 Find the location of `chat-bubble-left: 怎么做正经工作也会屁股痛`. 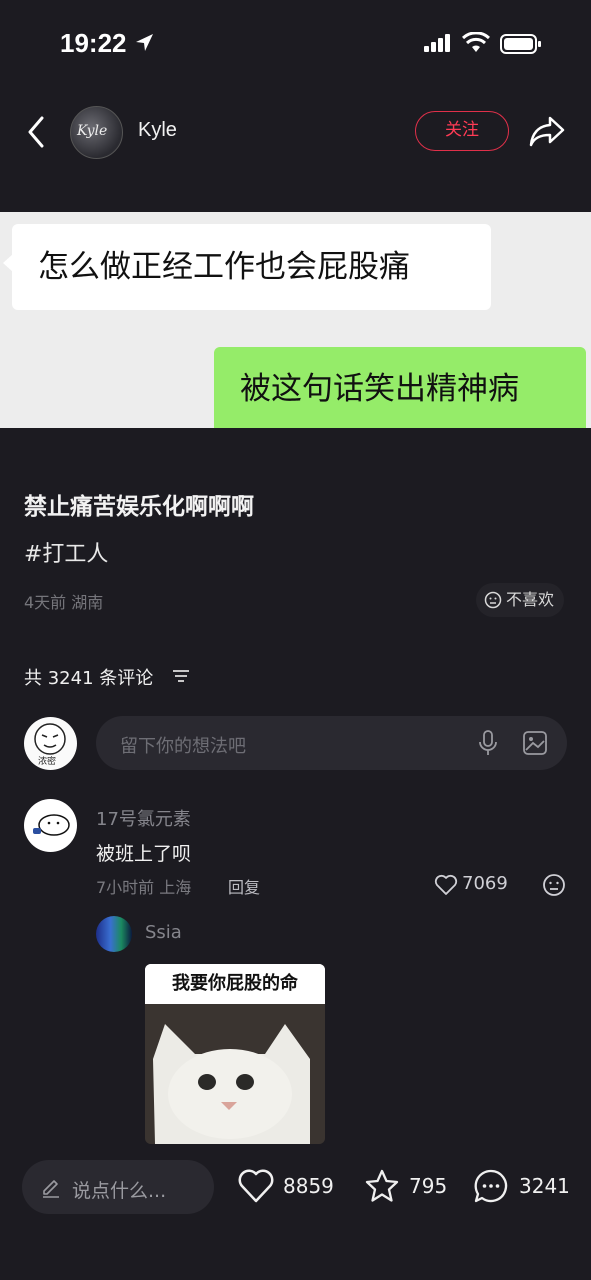

chat-bubble-left: 怎么做正经工作也会屁股痛 is located at coordinates (247, 267).